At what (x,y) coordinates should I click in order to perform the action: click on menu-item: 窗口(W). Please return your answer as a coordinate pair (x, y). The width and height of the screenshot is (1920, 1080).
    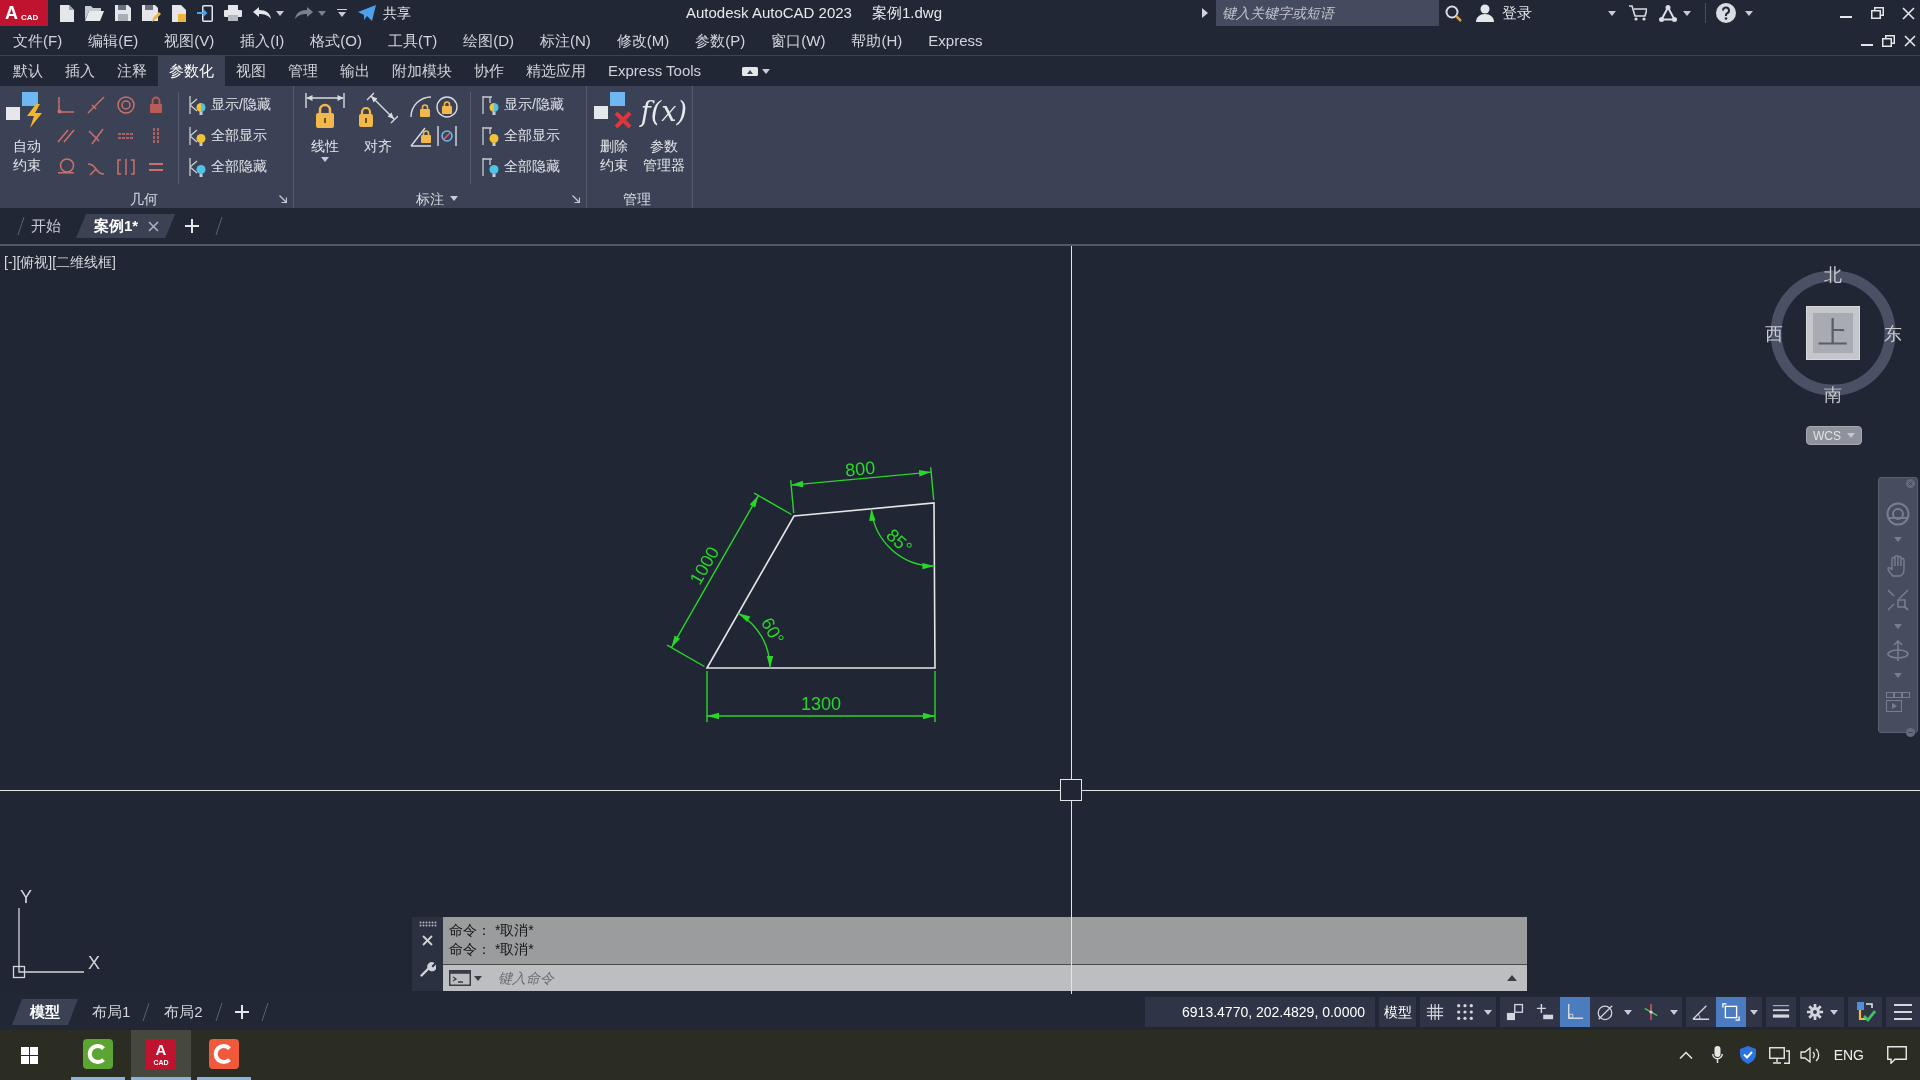
    Looking at the image, I should click on (798, 40).